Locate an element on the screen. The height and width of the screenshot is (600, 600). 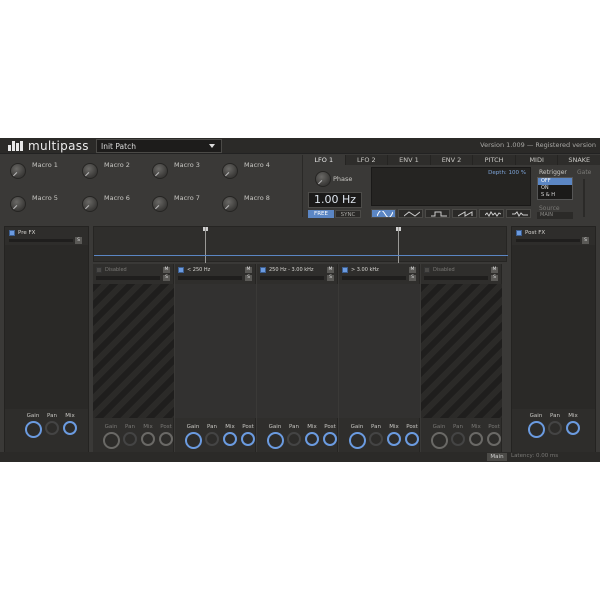
macro-5: Macro 5 is located at coordinates (35, 205).